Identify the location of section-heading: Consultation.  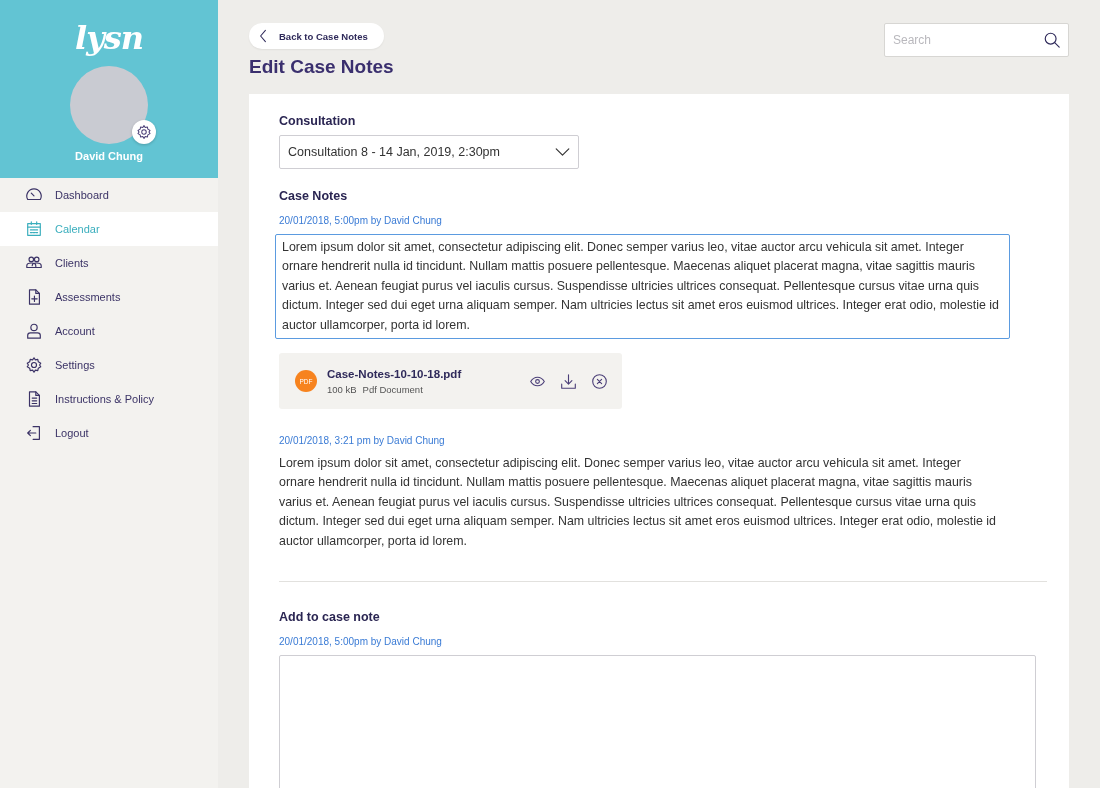
(318, 121).